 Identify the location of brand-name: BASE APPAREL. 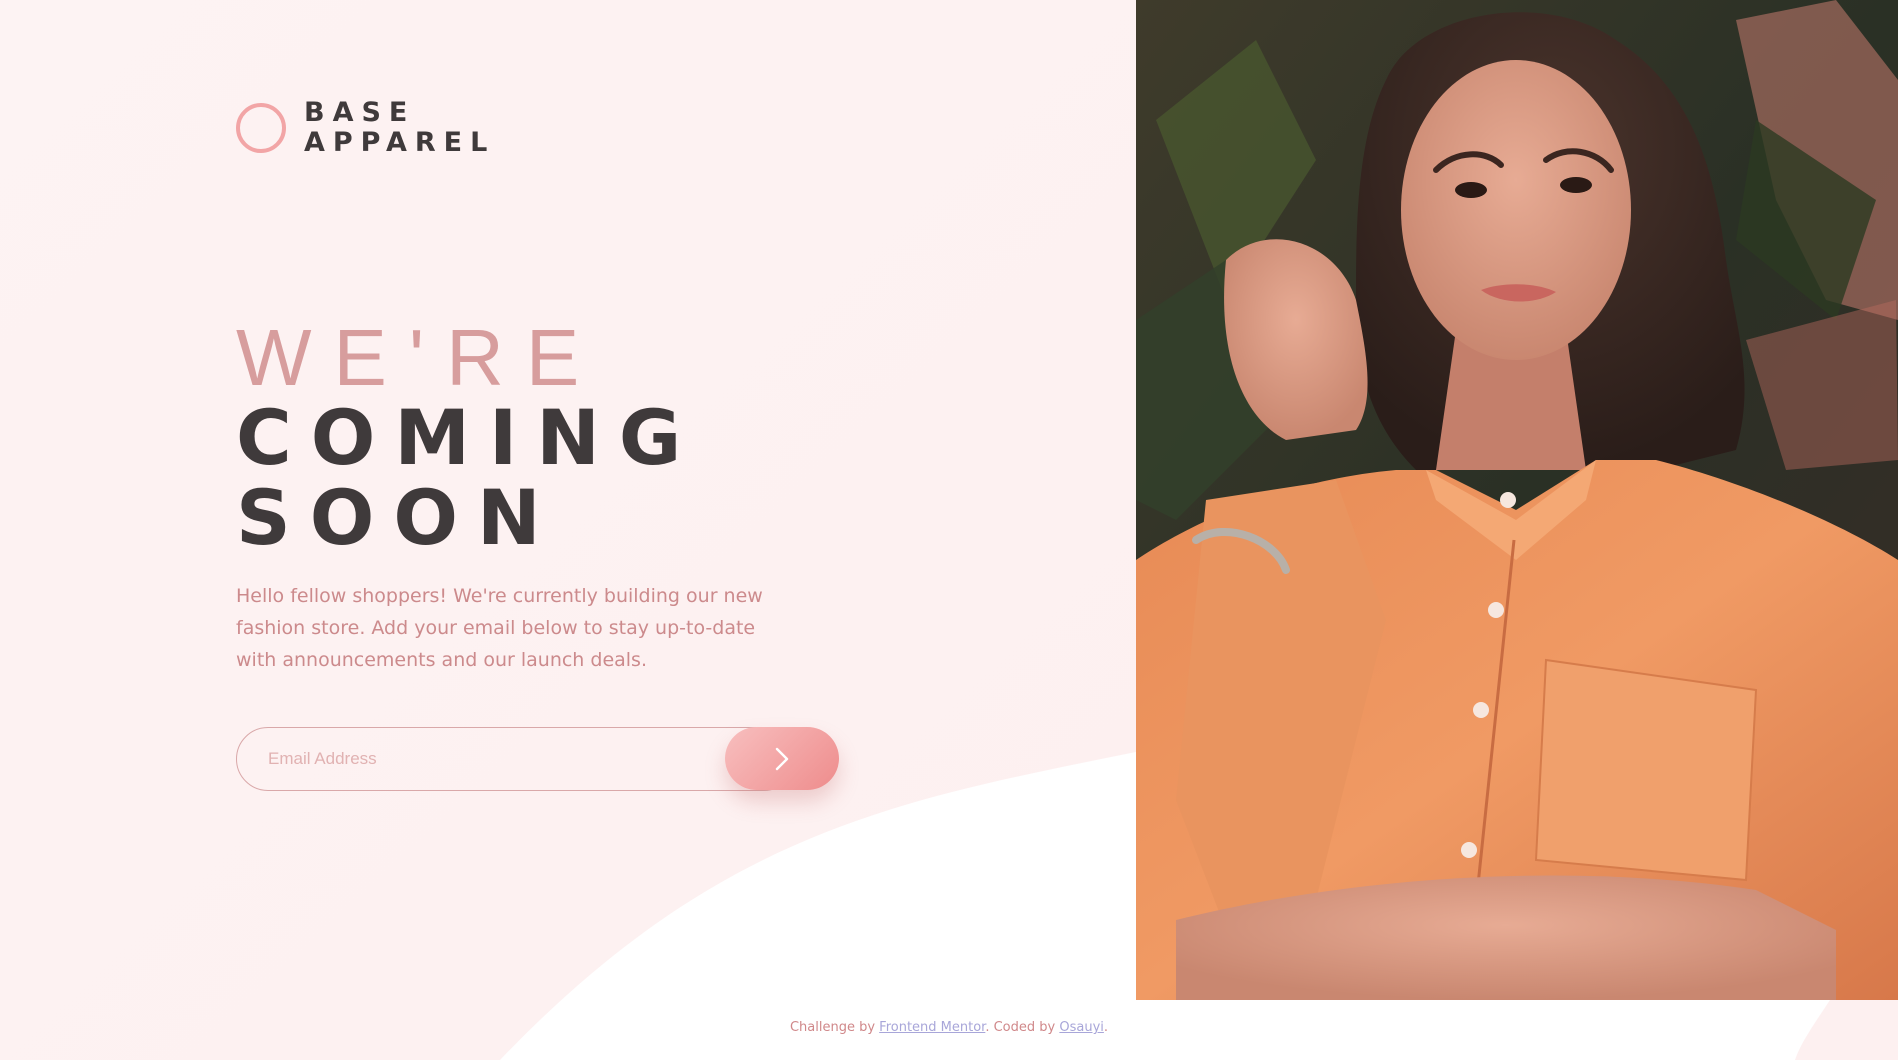
(399, 128).